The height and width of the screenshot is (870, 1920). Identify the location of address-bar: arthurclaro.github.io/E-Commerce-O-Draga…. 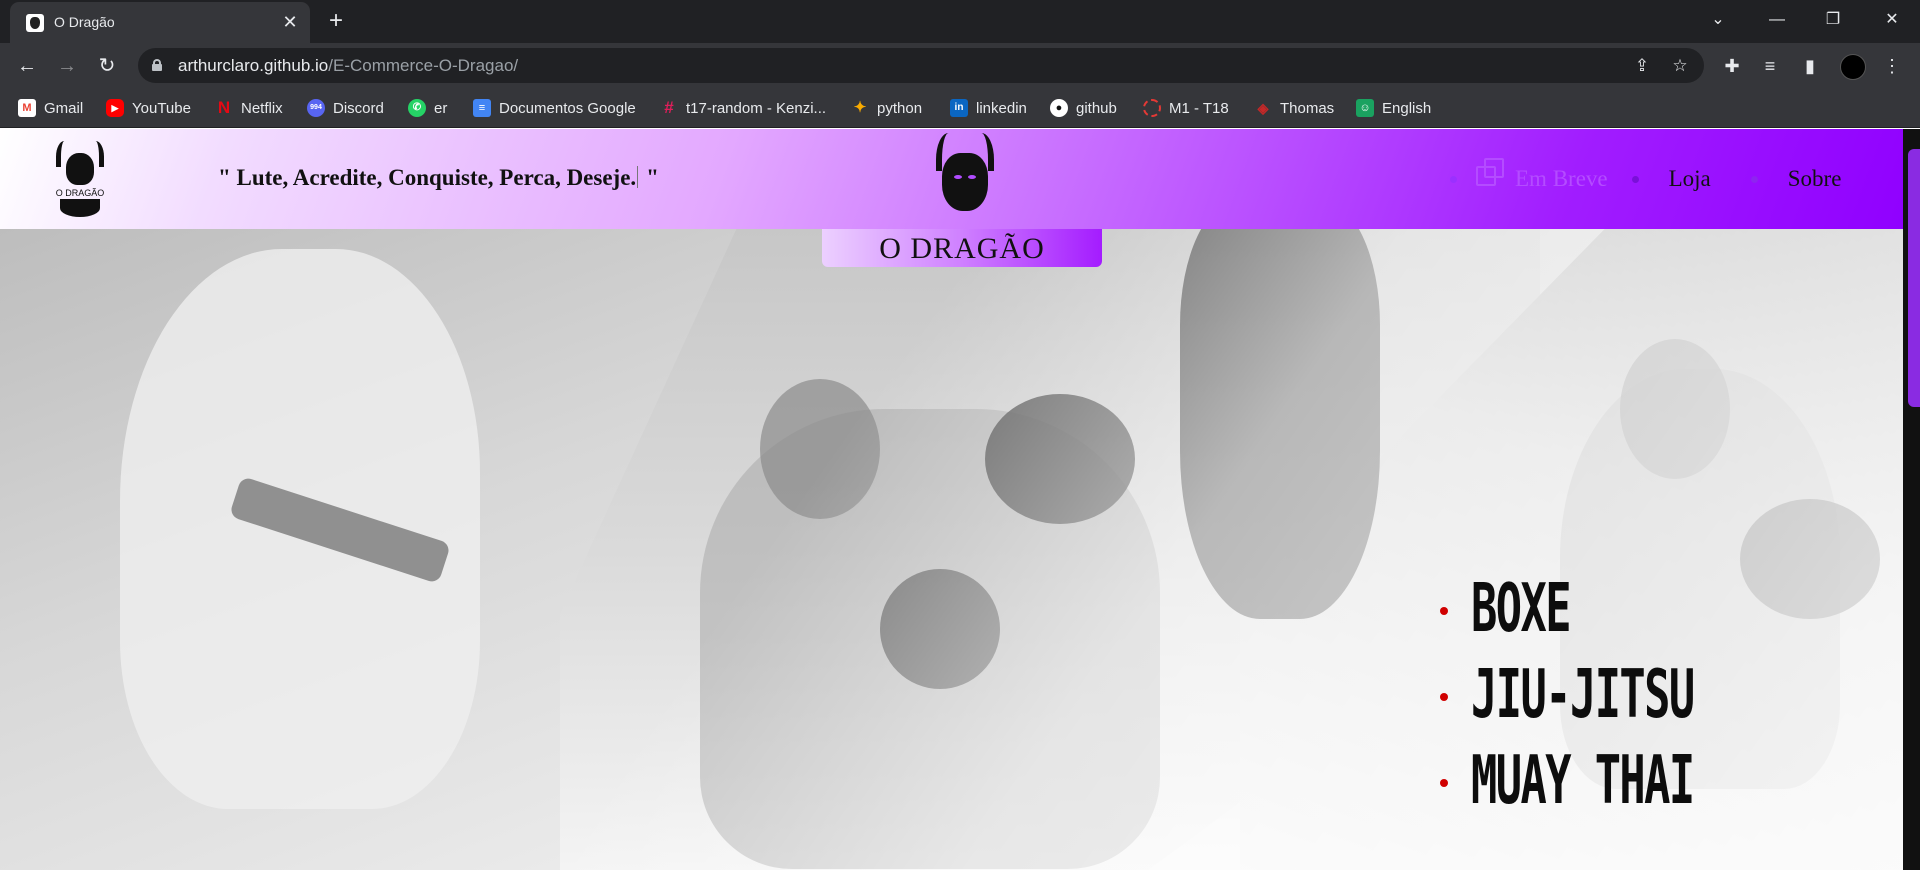
(921, 65).